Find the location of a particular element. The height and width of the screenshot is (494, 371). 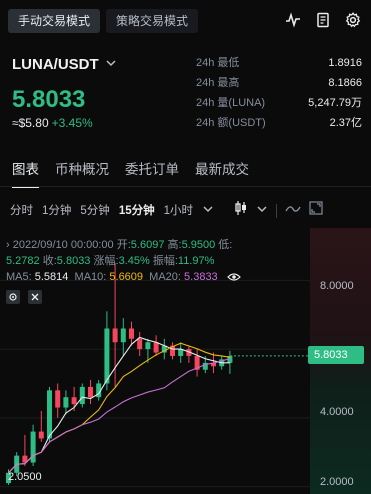

close-label: 收: is located at coordinates (49, 261).